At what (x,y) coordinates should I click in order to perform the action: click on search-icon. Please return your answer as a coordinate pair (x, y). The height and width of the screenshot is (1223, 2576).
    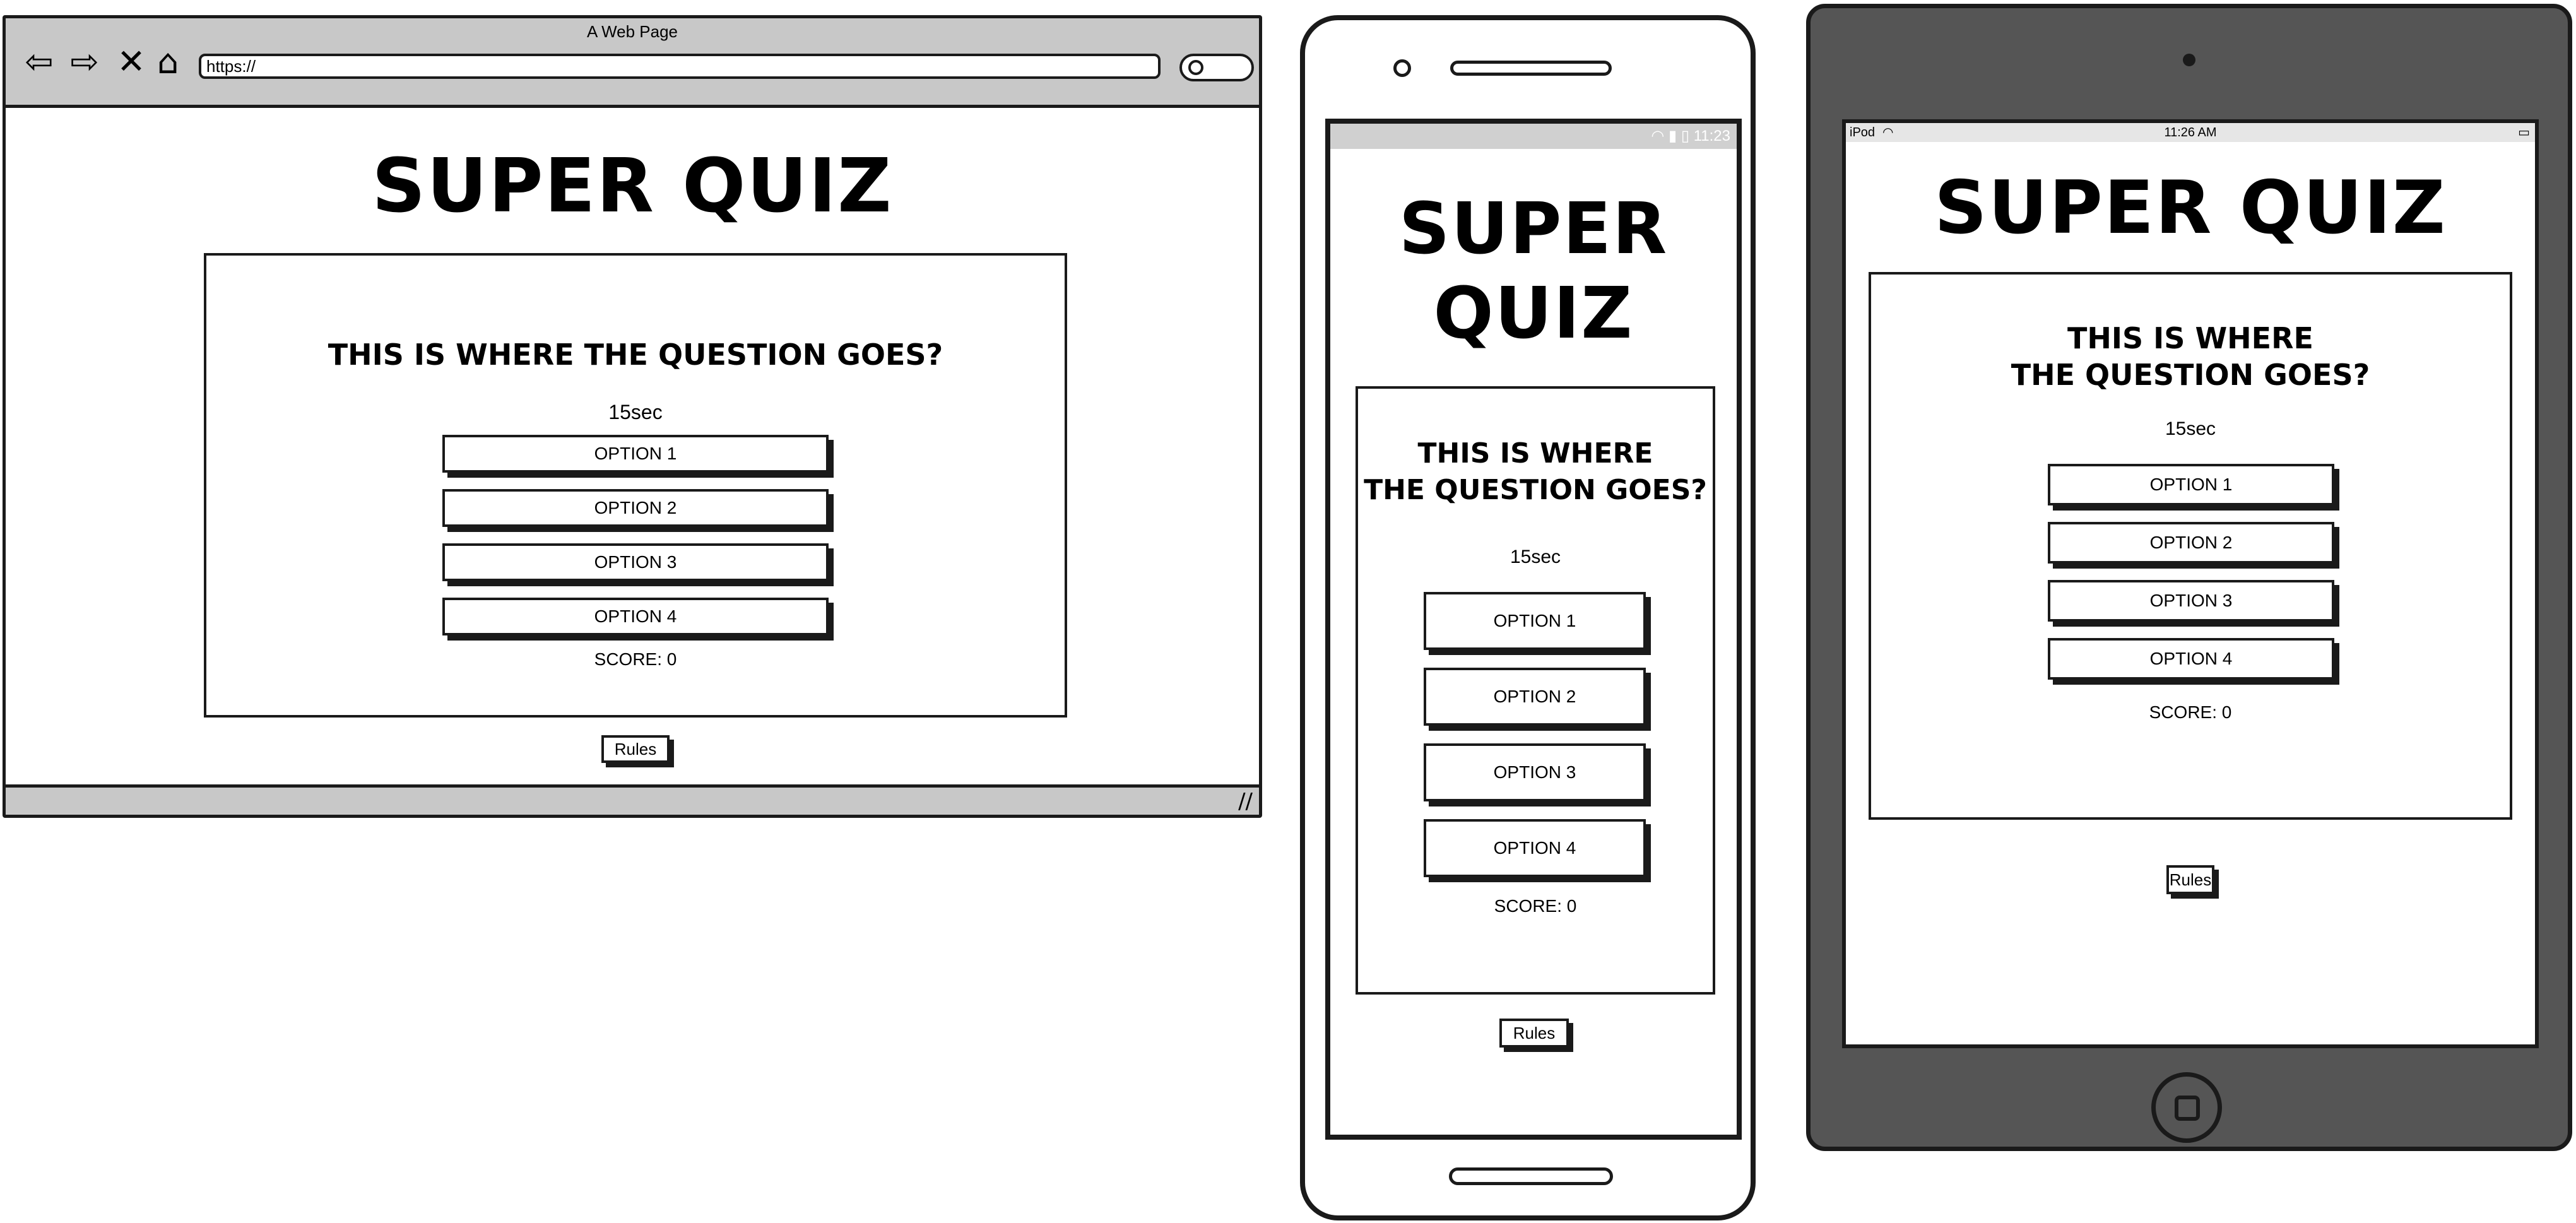
    Looking at the image, I should click on (1195, 67).